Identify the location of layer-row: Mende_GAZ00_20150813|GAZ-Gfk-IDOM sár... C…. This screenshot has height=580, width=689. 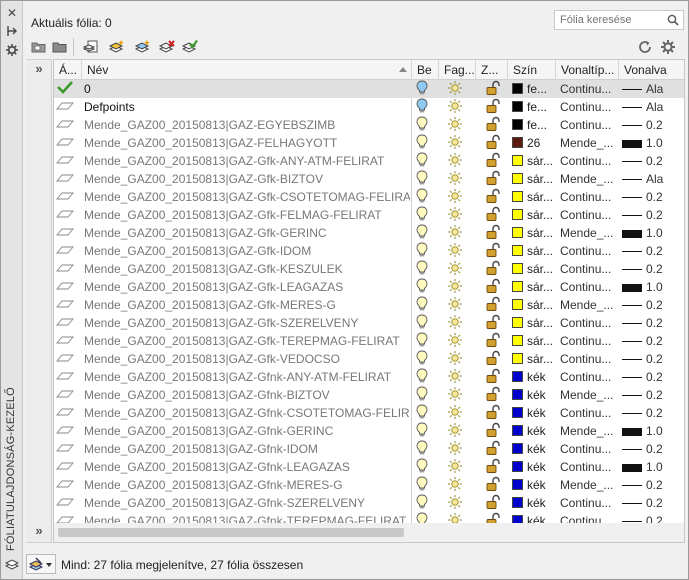
(369, 251).